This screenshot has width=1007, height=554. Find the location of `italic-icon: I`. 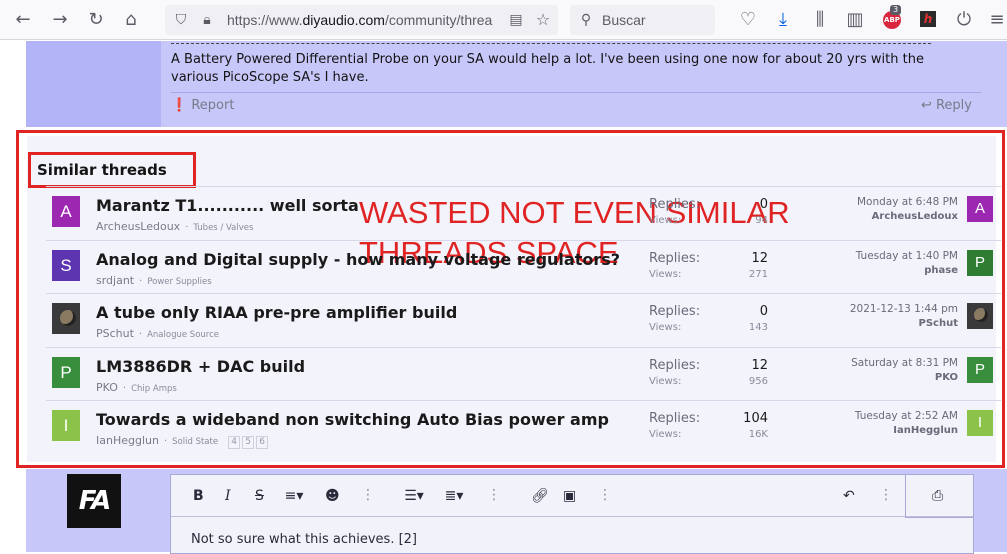

italic-icon: I is located at coordinates (228, 496).